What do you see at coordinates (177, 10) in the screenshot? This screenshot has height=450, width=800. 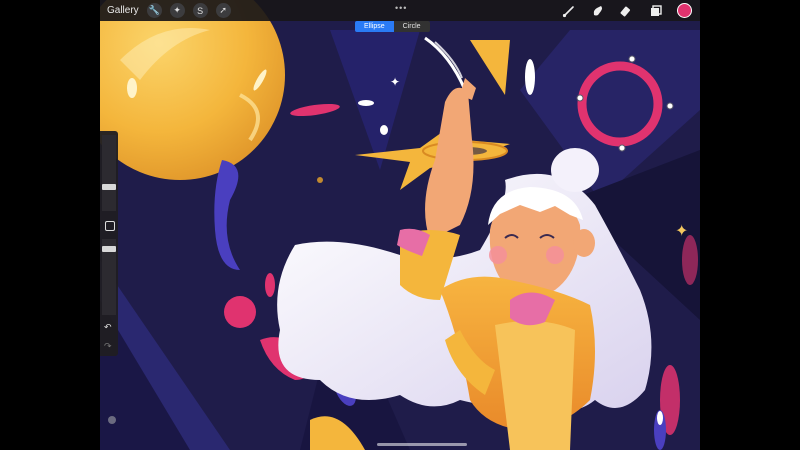 I see `magic-wand-icon: ✦` at bounding box center [177, 10].